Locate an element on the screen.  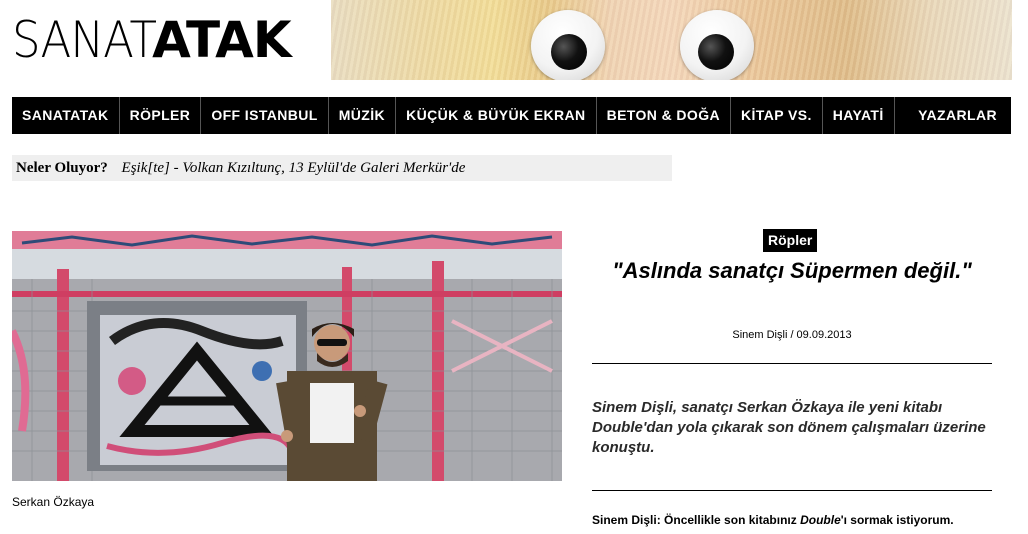
nav-item-hayati: HAYATİ is located at coordinates (859, 115).